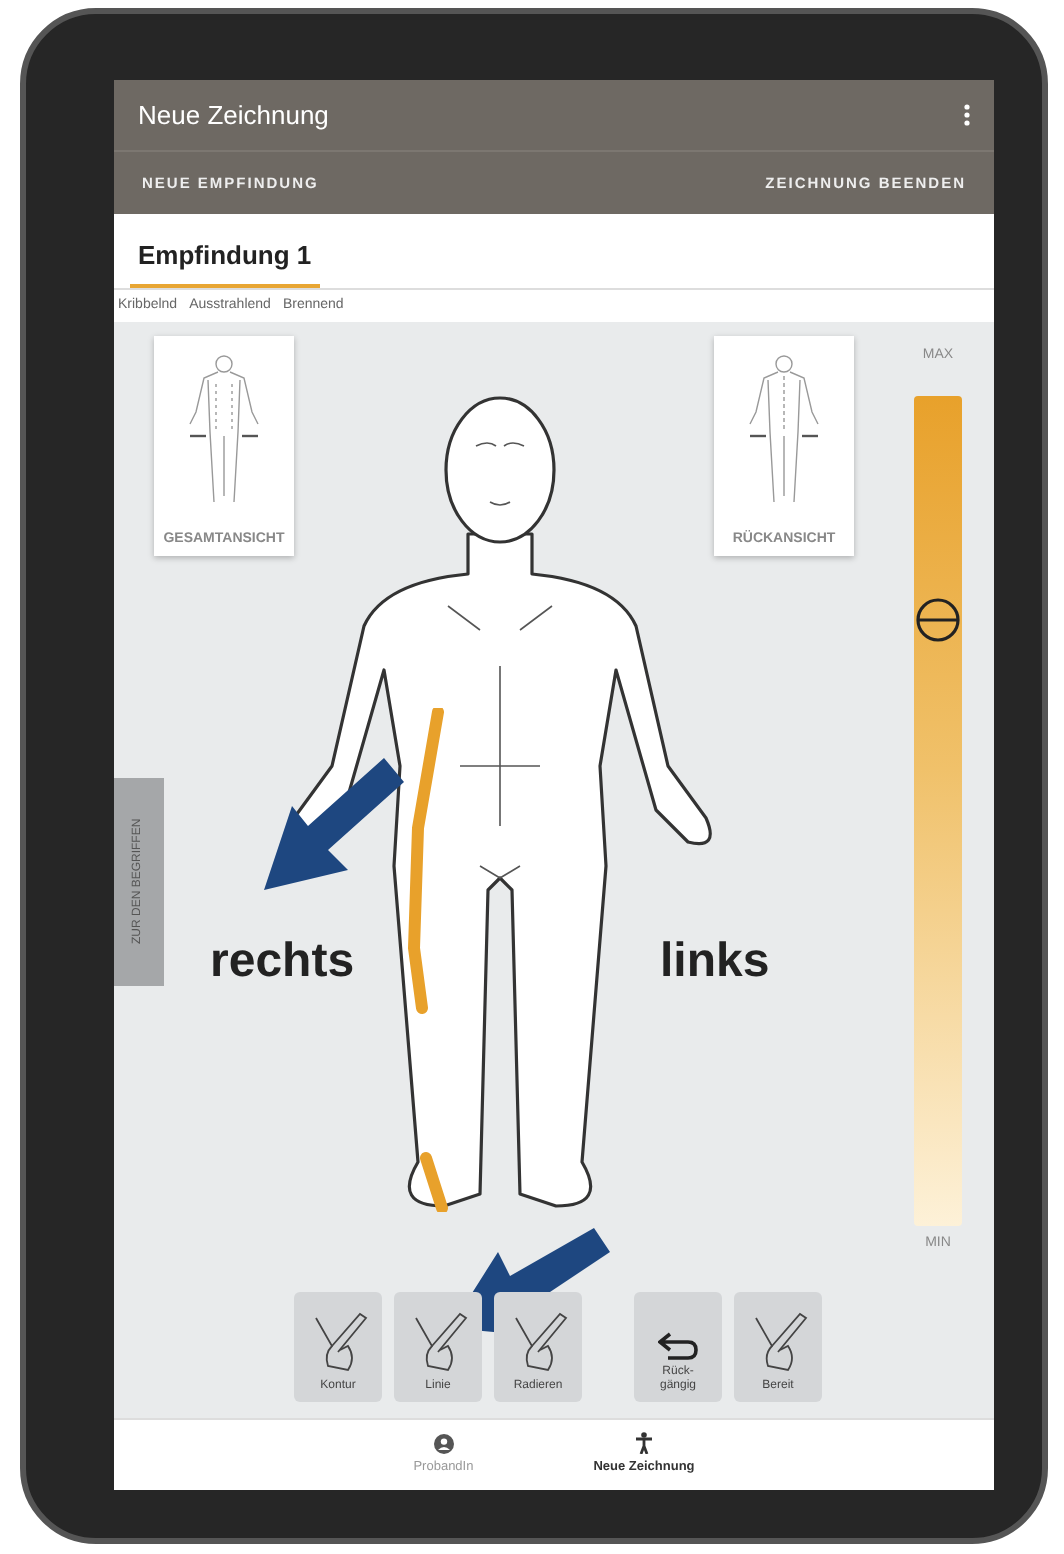  I want to click on person-icon, so click(443, 1443).